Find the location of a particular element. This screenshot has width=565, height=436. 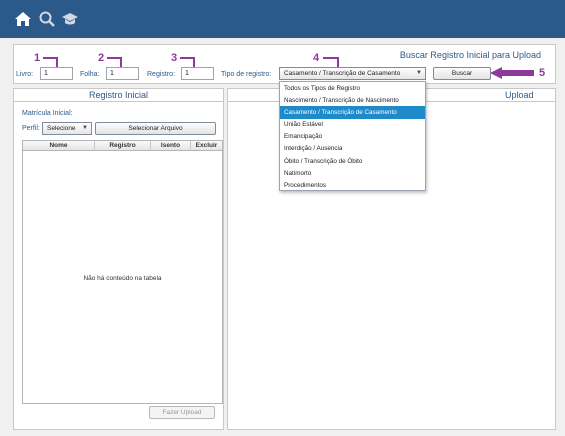

column-header-isento: Isento is located at coordinates (171, 146).